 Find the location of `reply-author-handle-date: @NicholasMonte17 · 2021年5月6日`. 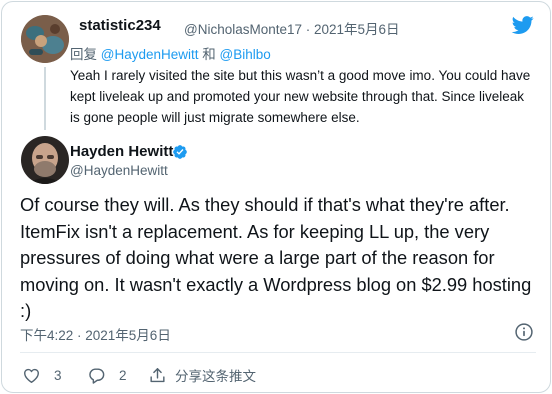

reply-author-handle-date: @NicholasMonte17 · 2021年5月6日 is located at coordinates (292, 28).